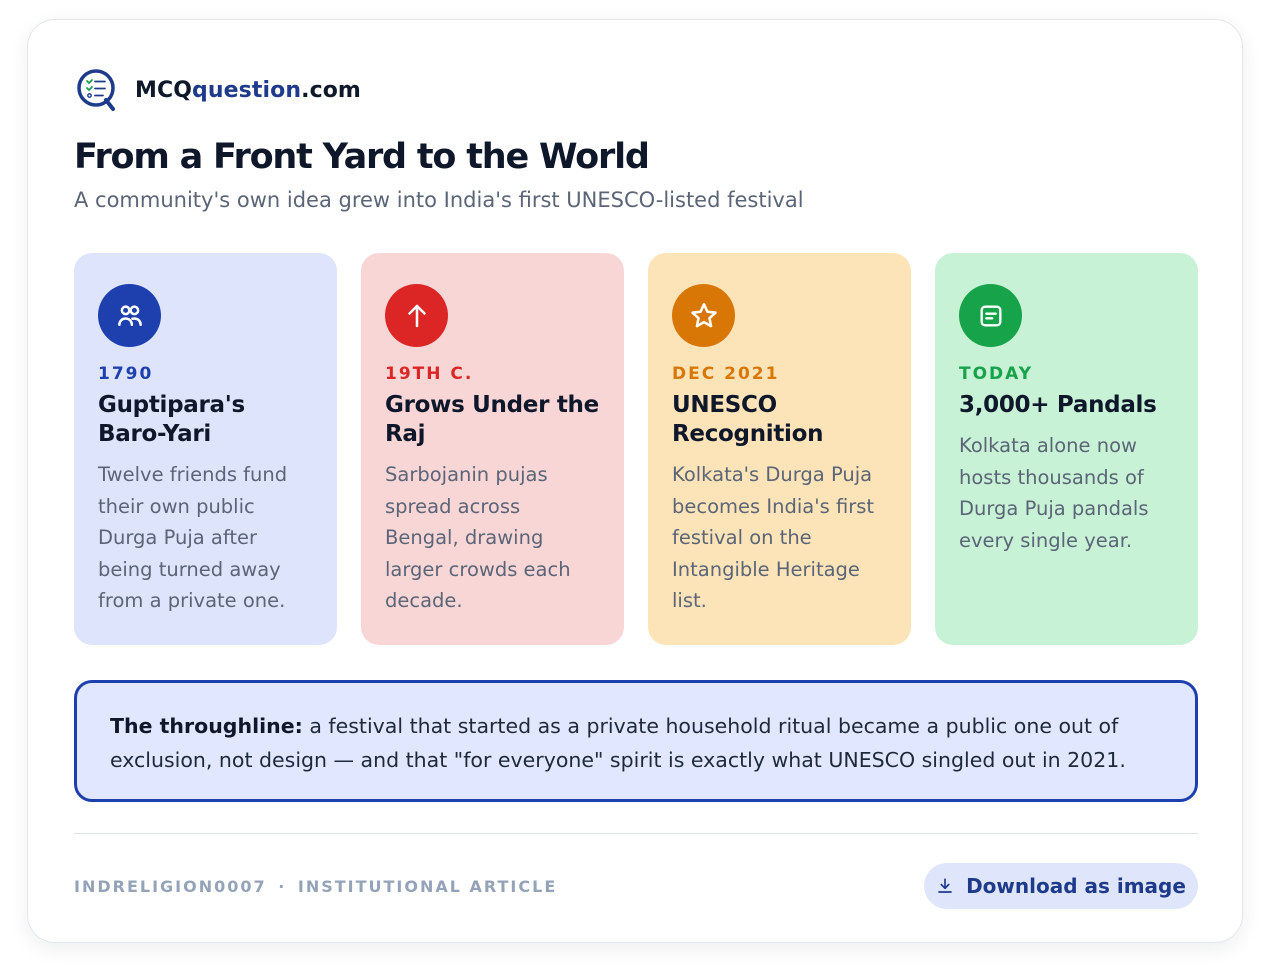 Image resolution: width=1270 pixels, height=977 pixels. Describe the element at coordinates (703, 315) in the screenshot. I see `star-icon` at that location.